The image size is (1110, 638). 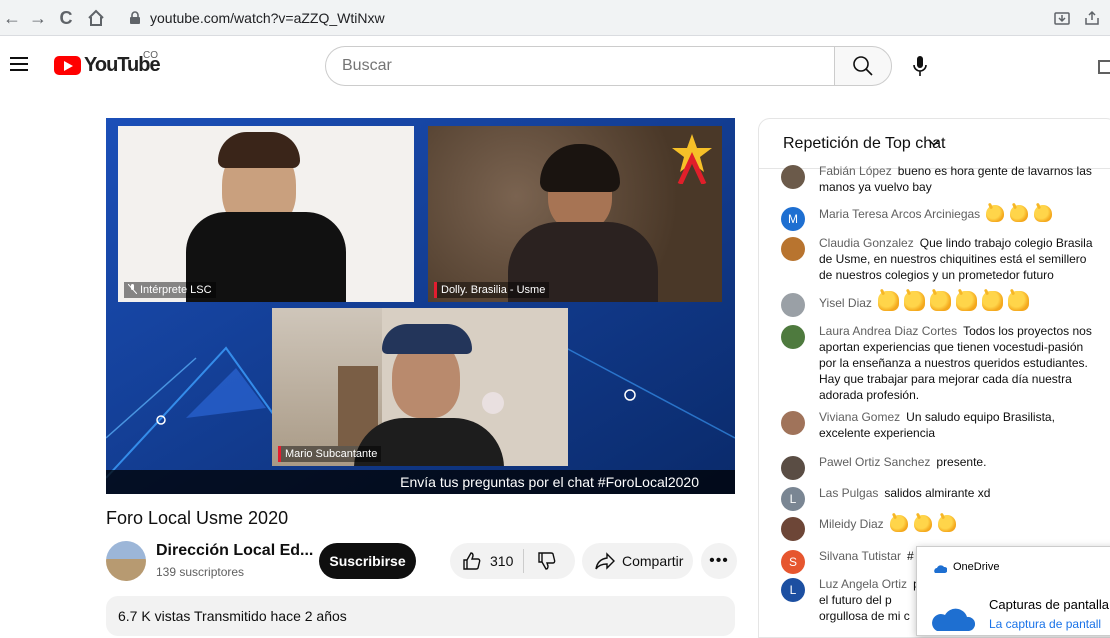 I want to click on chevron-down-icon, so click(x=934, y=143).